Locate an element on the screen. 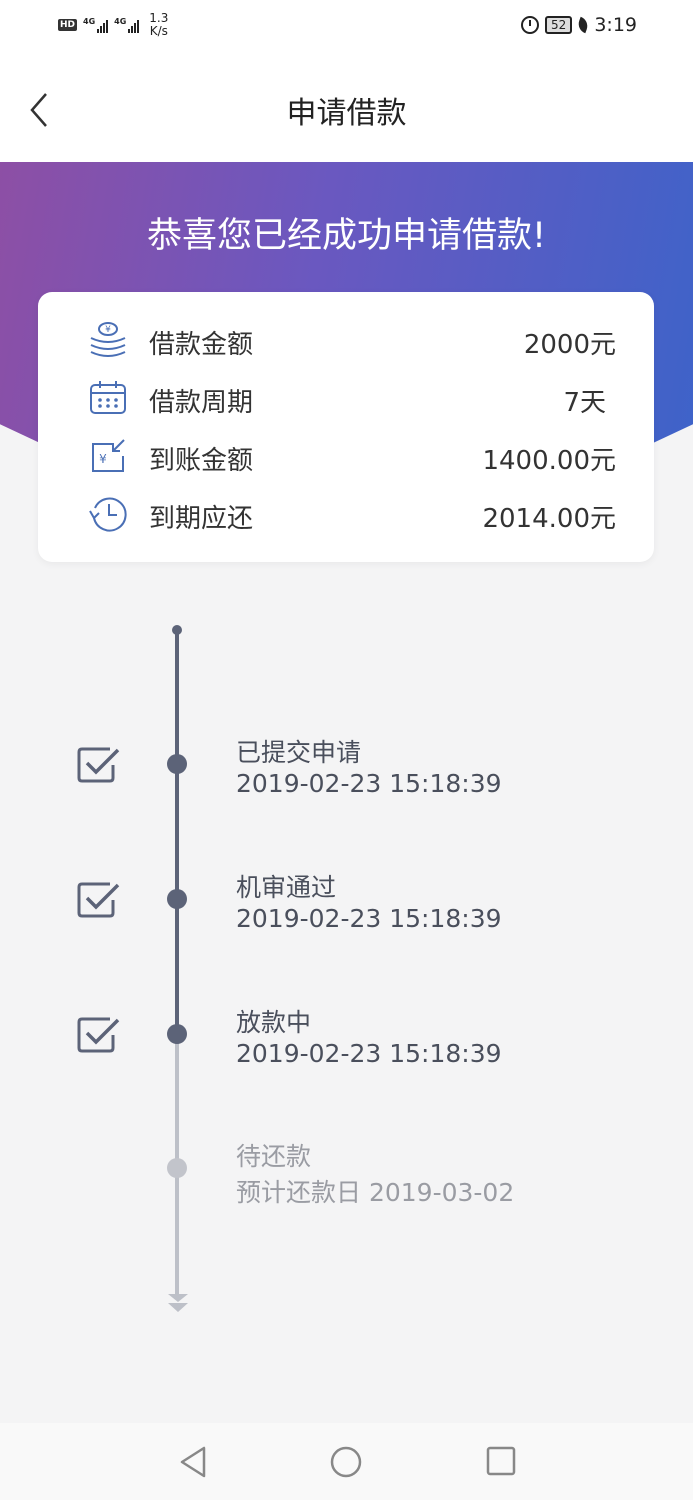 The image size is (693, 1500). network-speed: 1.3 K/s is located at coordinates (159, 24).